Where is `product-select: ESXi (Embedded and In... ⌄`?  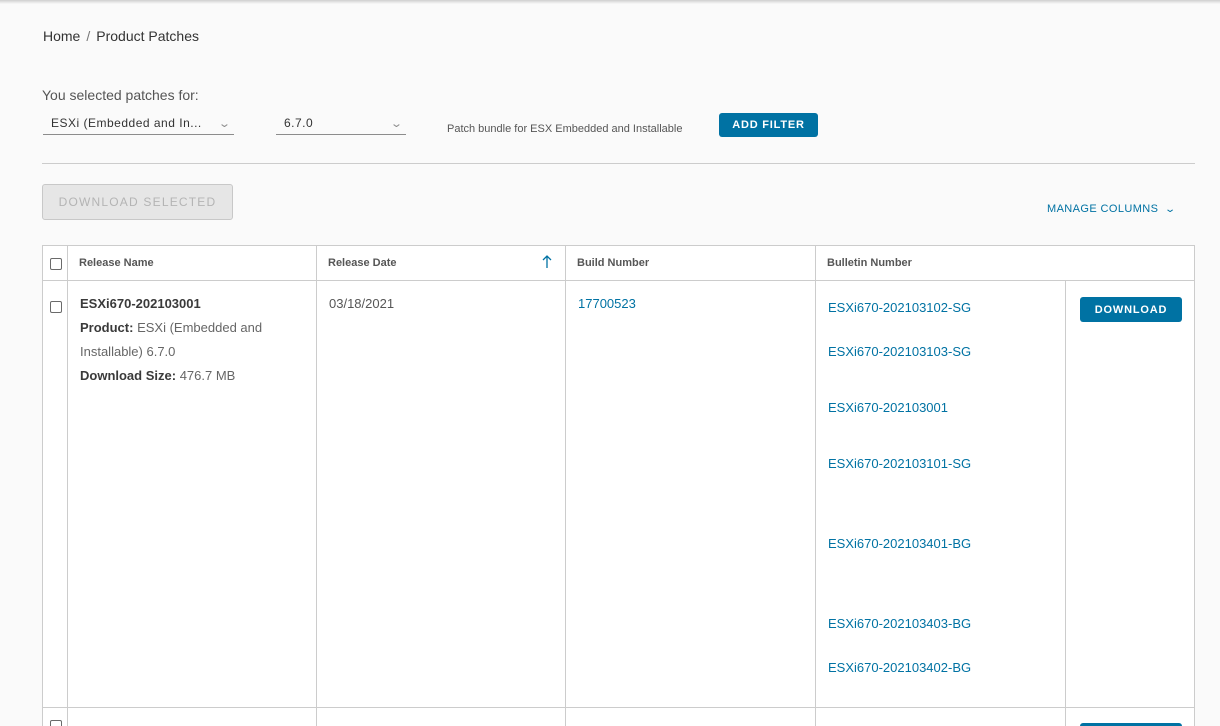 product-select: ESXi (Embedded and In... ⌄ is located at coordinates (138, 124).